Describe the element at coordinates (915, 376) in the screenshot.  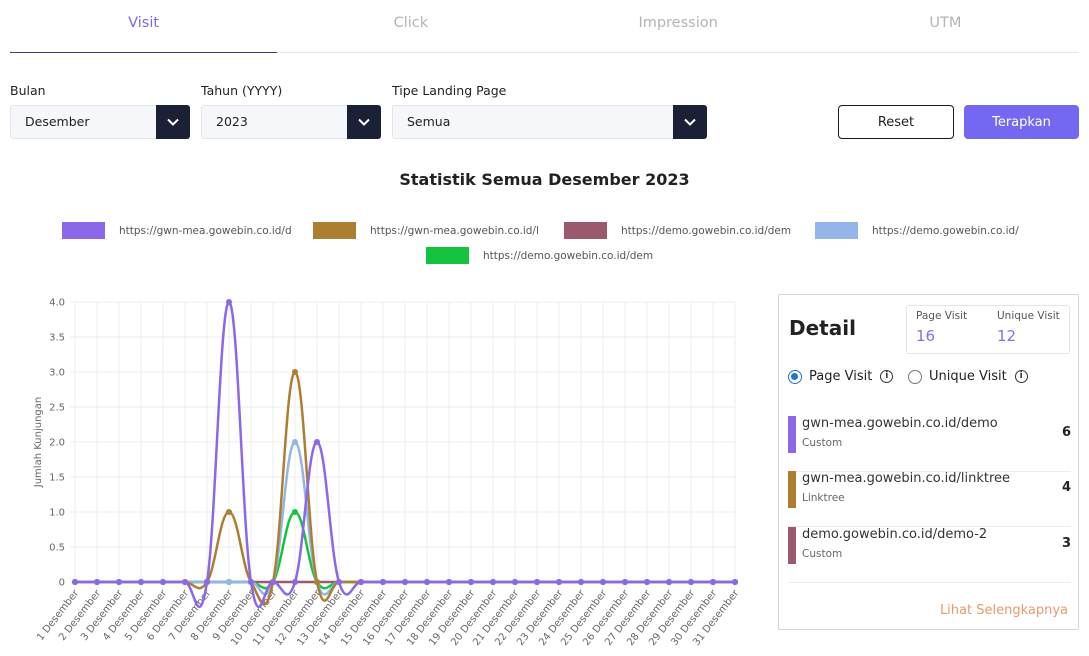
I see `radio-unchecked-icon` at that location.